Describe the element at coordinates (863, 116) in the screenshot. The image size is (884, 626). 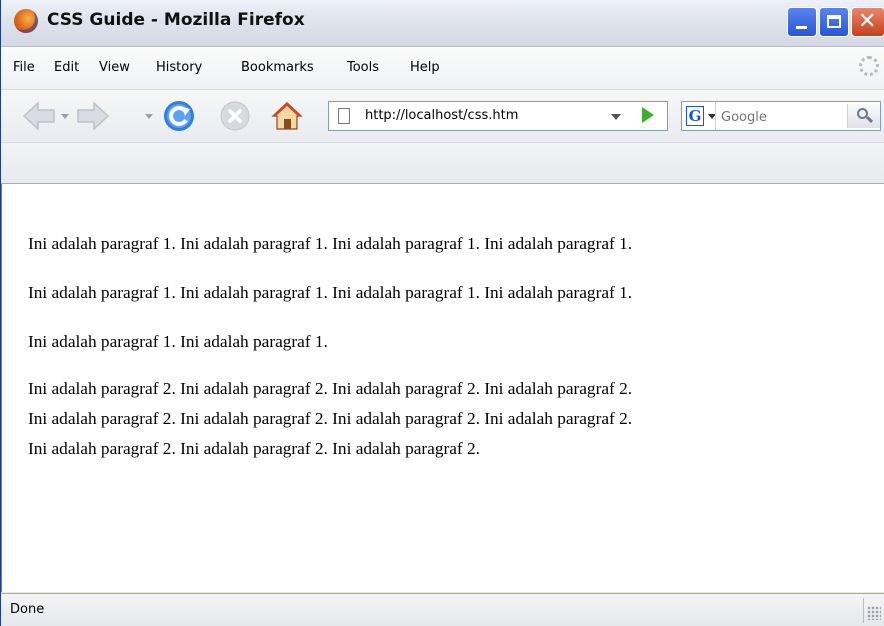
I see `search-button` at that location.